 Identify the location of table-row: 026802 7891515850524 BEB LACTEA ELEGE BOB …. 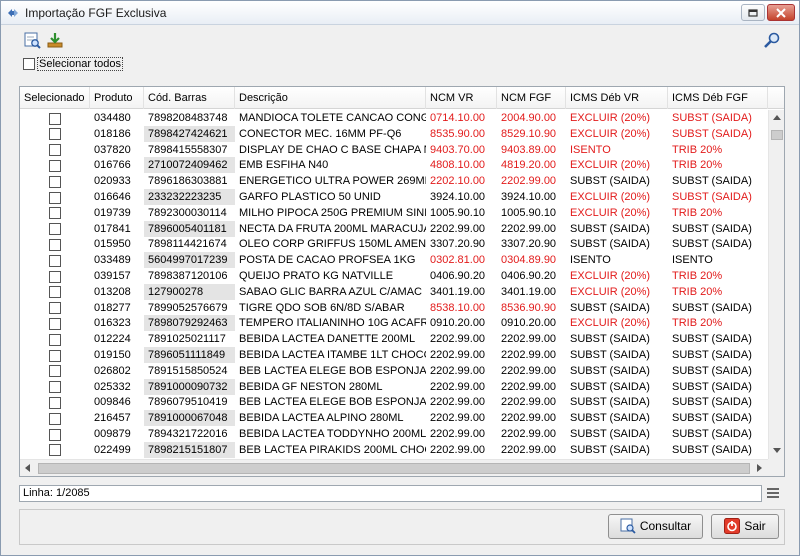
(394, 371).